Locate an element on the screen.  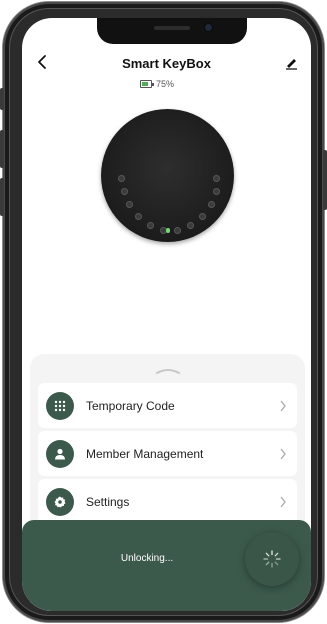
spinner-icon is located at coordinates (272, 559).